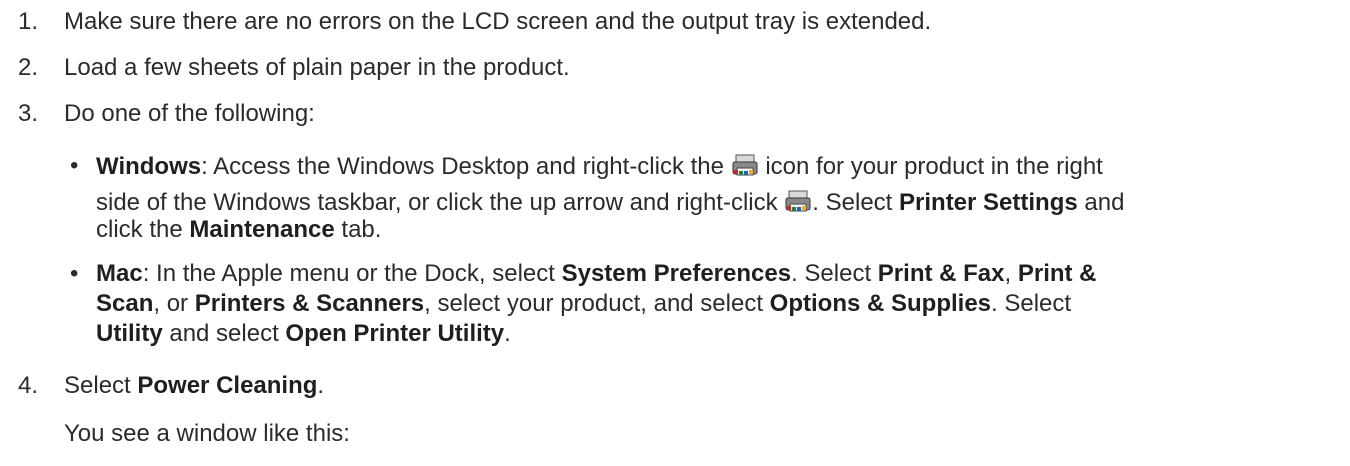 The image size is (1350, 466). Describe the element at coordinates (1057, 273) in the screenshot. I see `print-amp-label: Print &` at that location.